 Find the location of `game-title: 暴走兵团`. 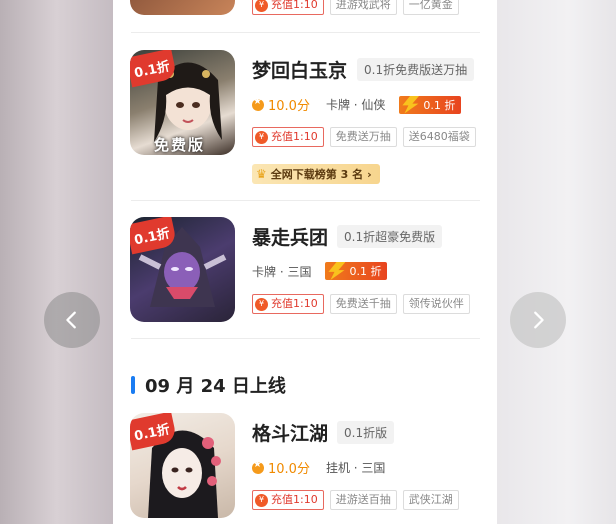

game-title: 暴走兵团 is located at coordinates (290, 236).